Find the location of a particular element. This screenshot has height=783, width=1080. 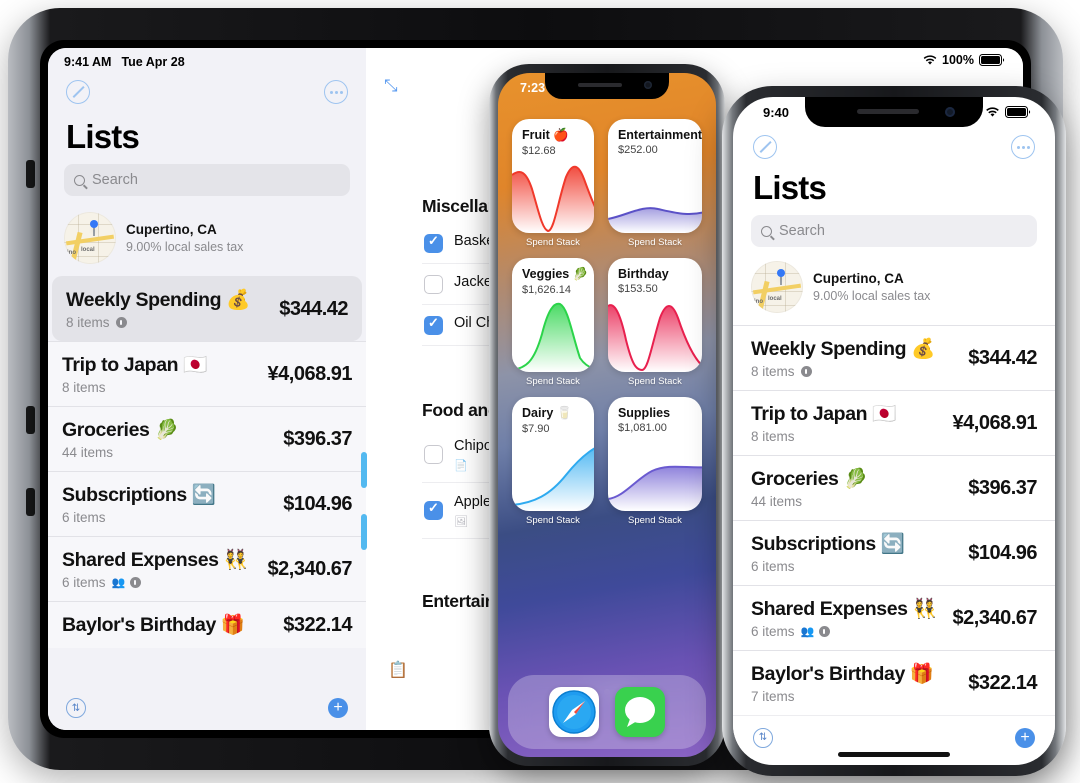

widget-supplies: Supplies $1,081.00 Spend Stack is located at coordinates (654, 461).